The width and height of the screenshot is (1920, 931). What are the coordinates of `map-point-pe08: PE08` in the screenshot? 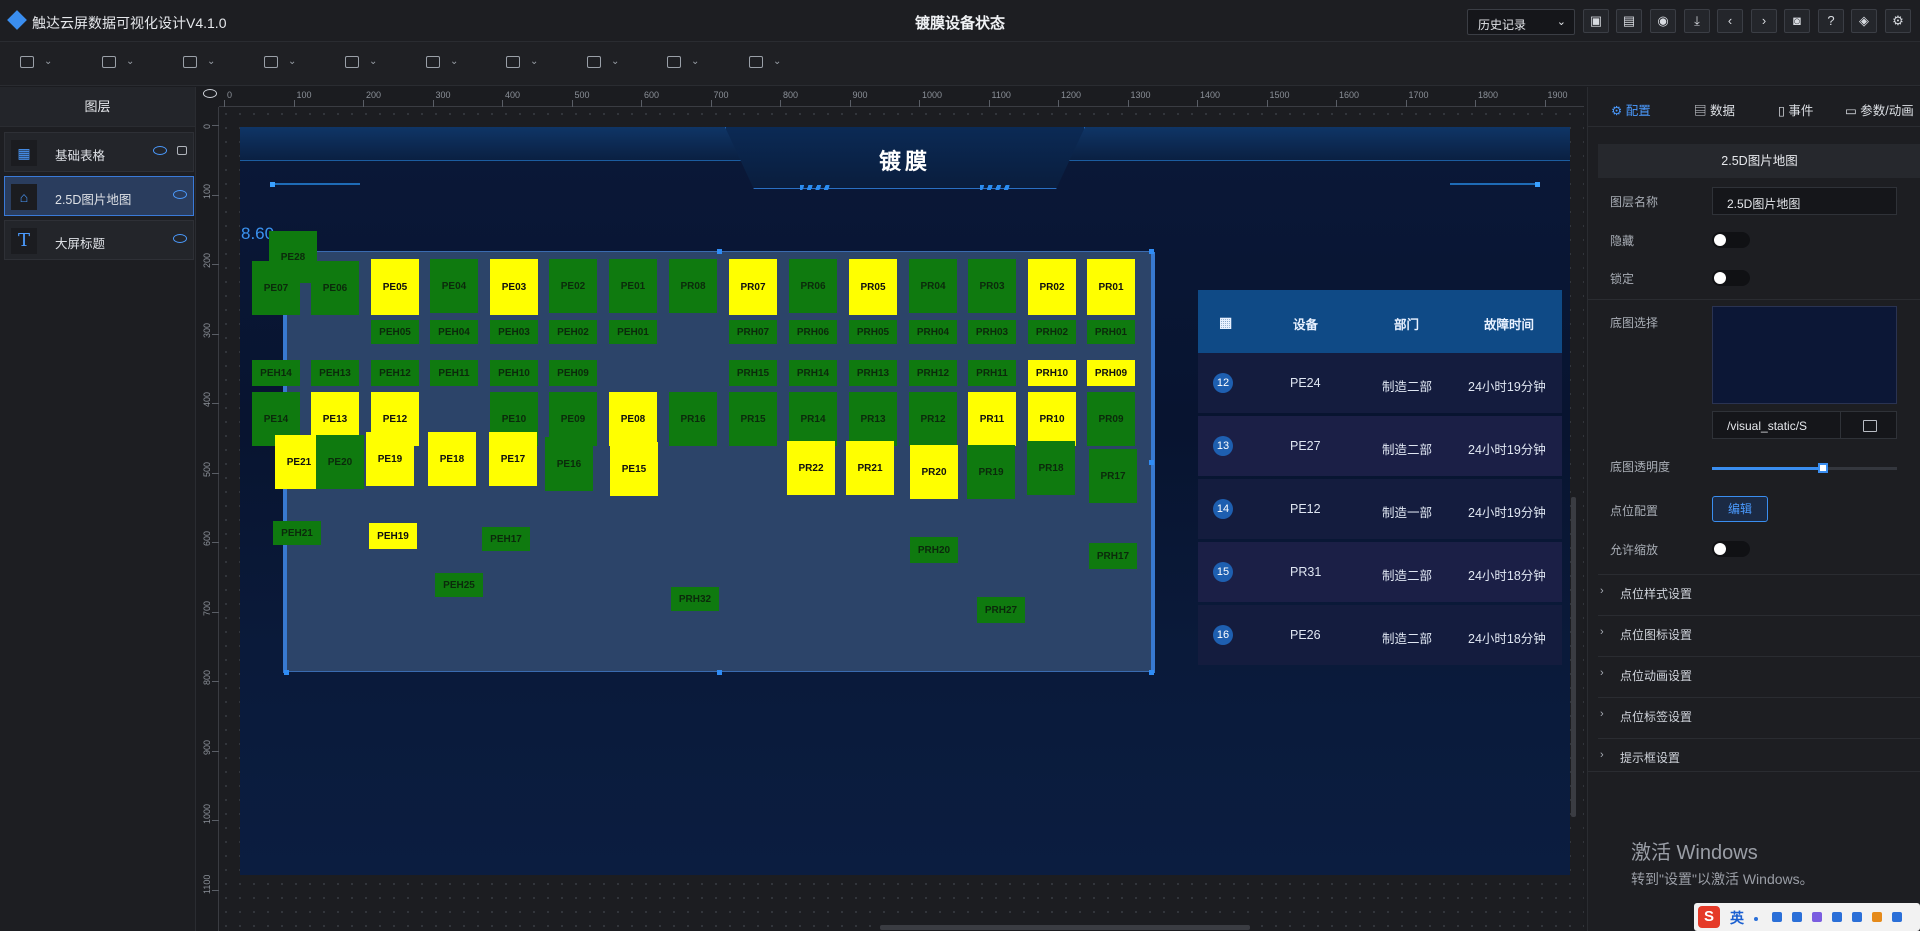 It's located at (633, 419).